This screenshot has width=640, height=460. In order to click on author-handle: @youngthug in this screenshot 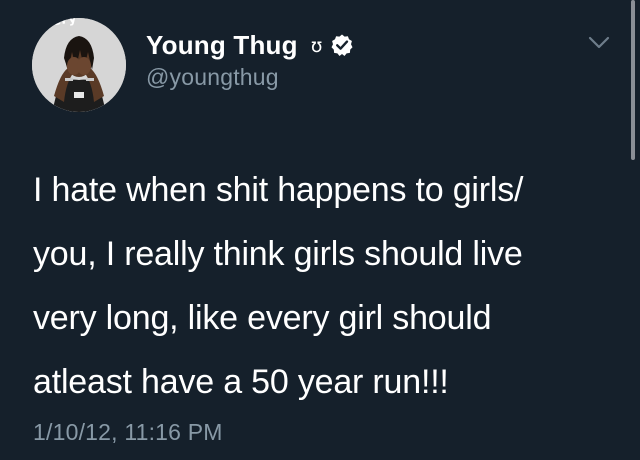, I will do `click(250, 77)`.